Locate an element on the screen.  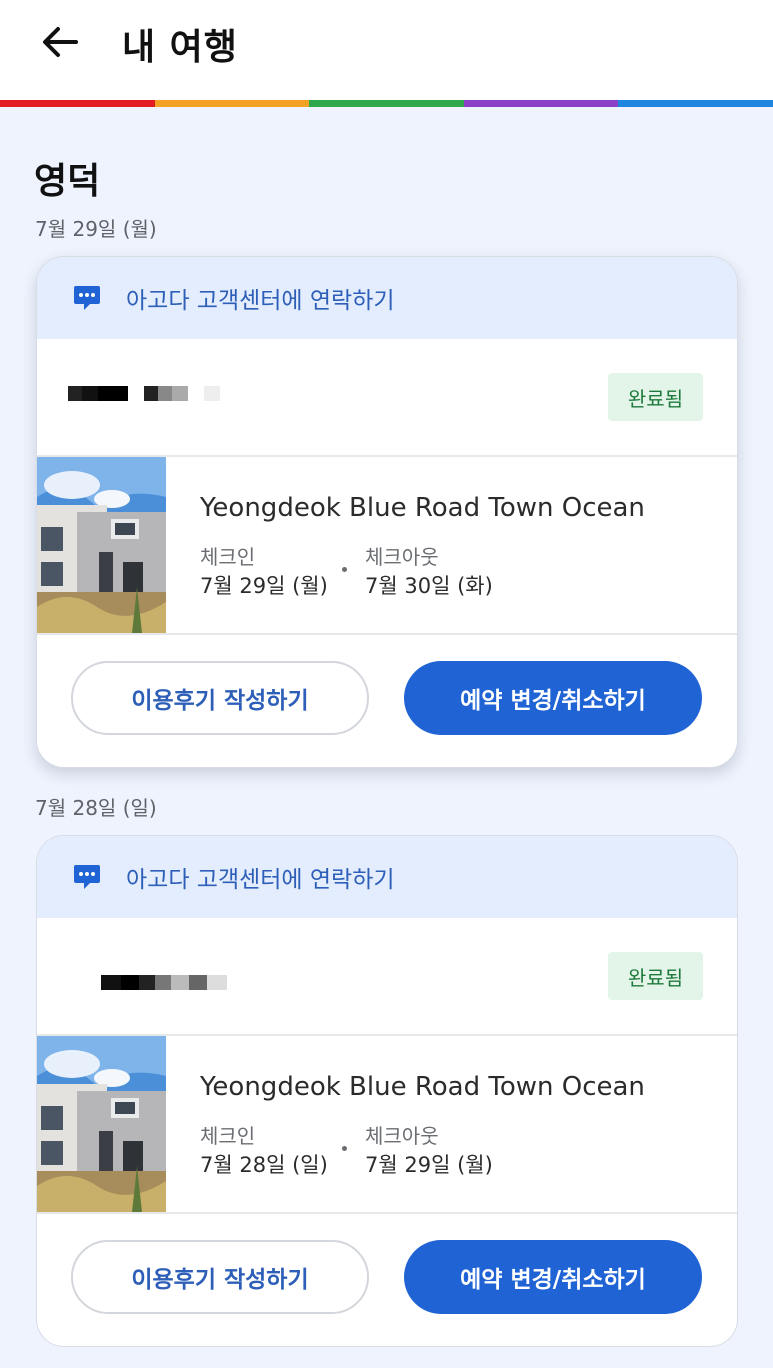
booking-date: 7월 28일 (일) is located at coordinates (96, 808).